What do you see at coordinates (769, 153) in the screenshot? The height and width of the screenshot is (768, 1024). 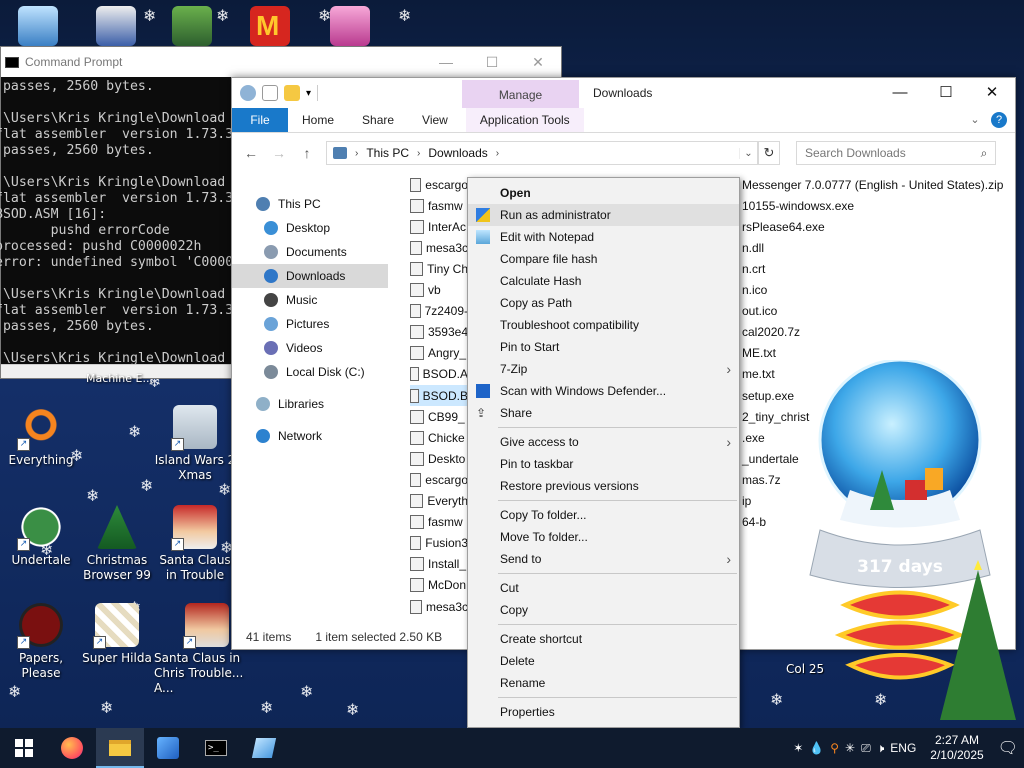 I see `refresh-button: ↻` at bounding box center [769, 153].